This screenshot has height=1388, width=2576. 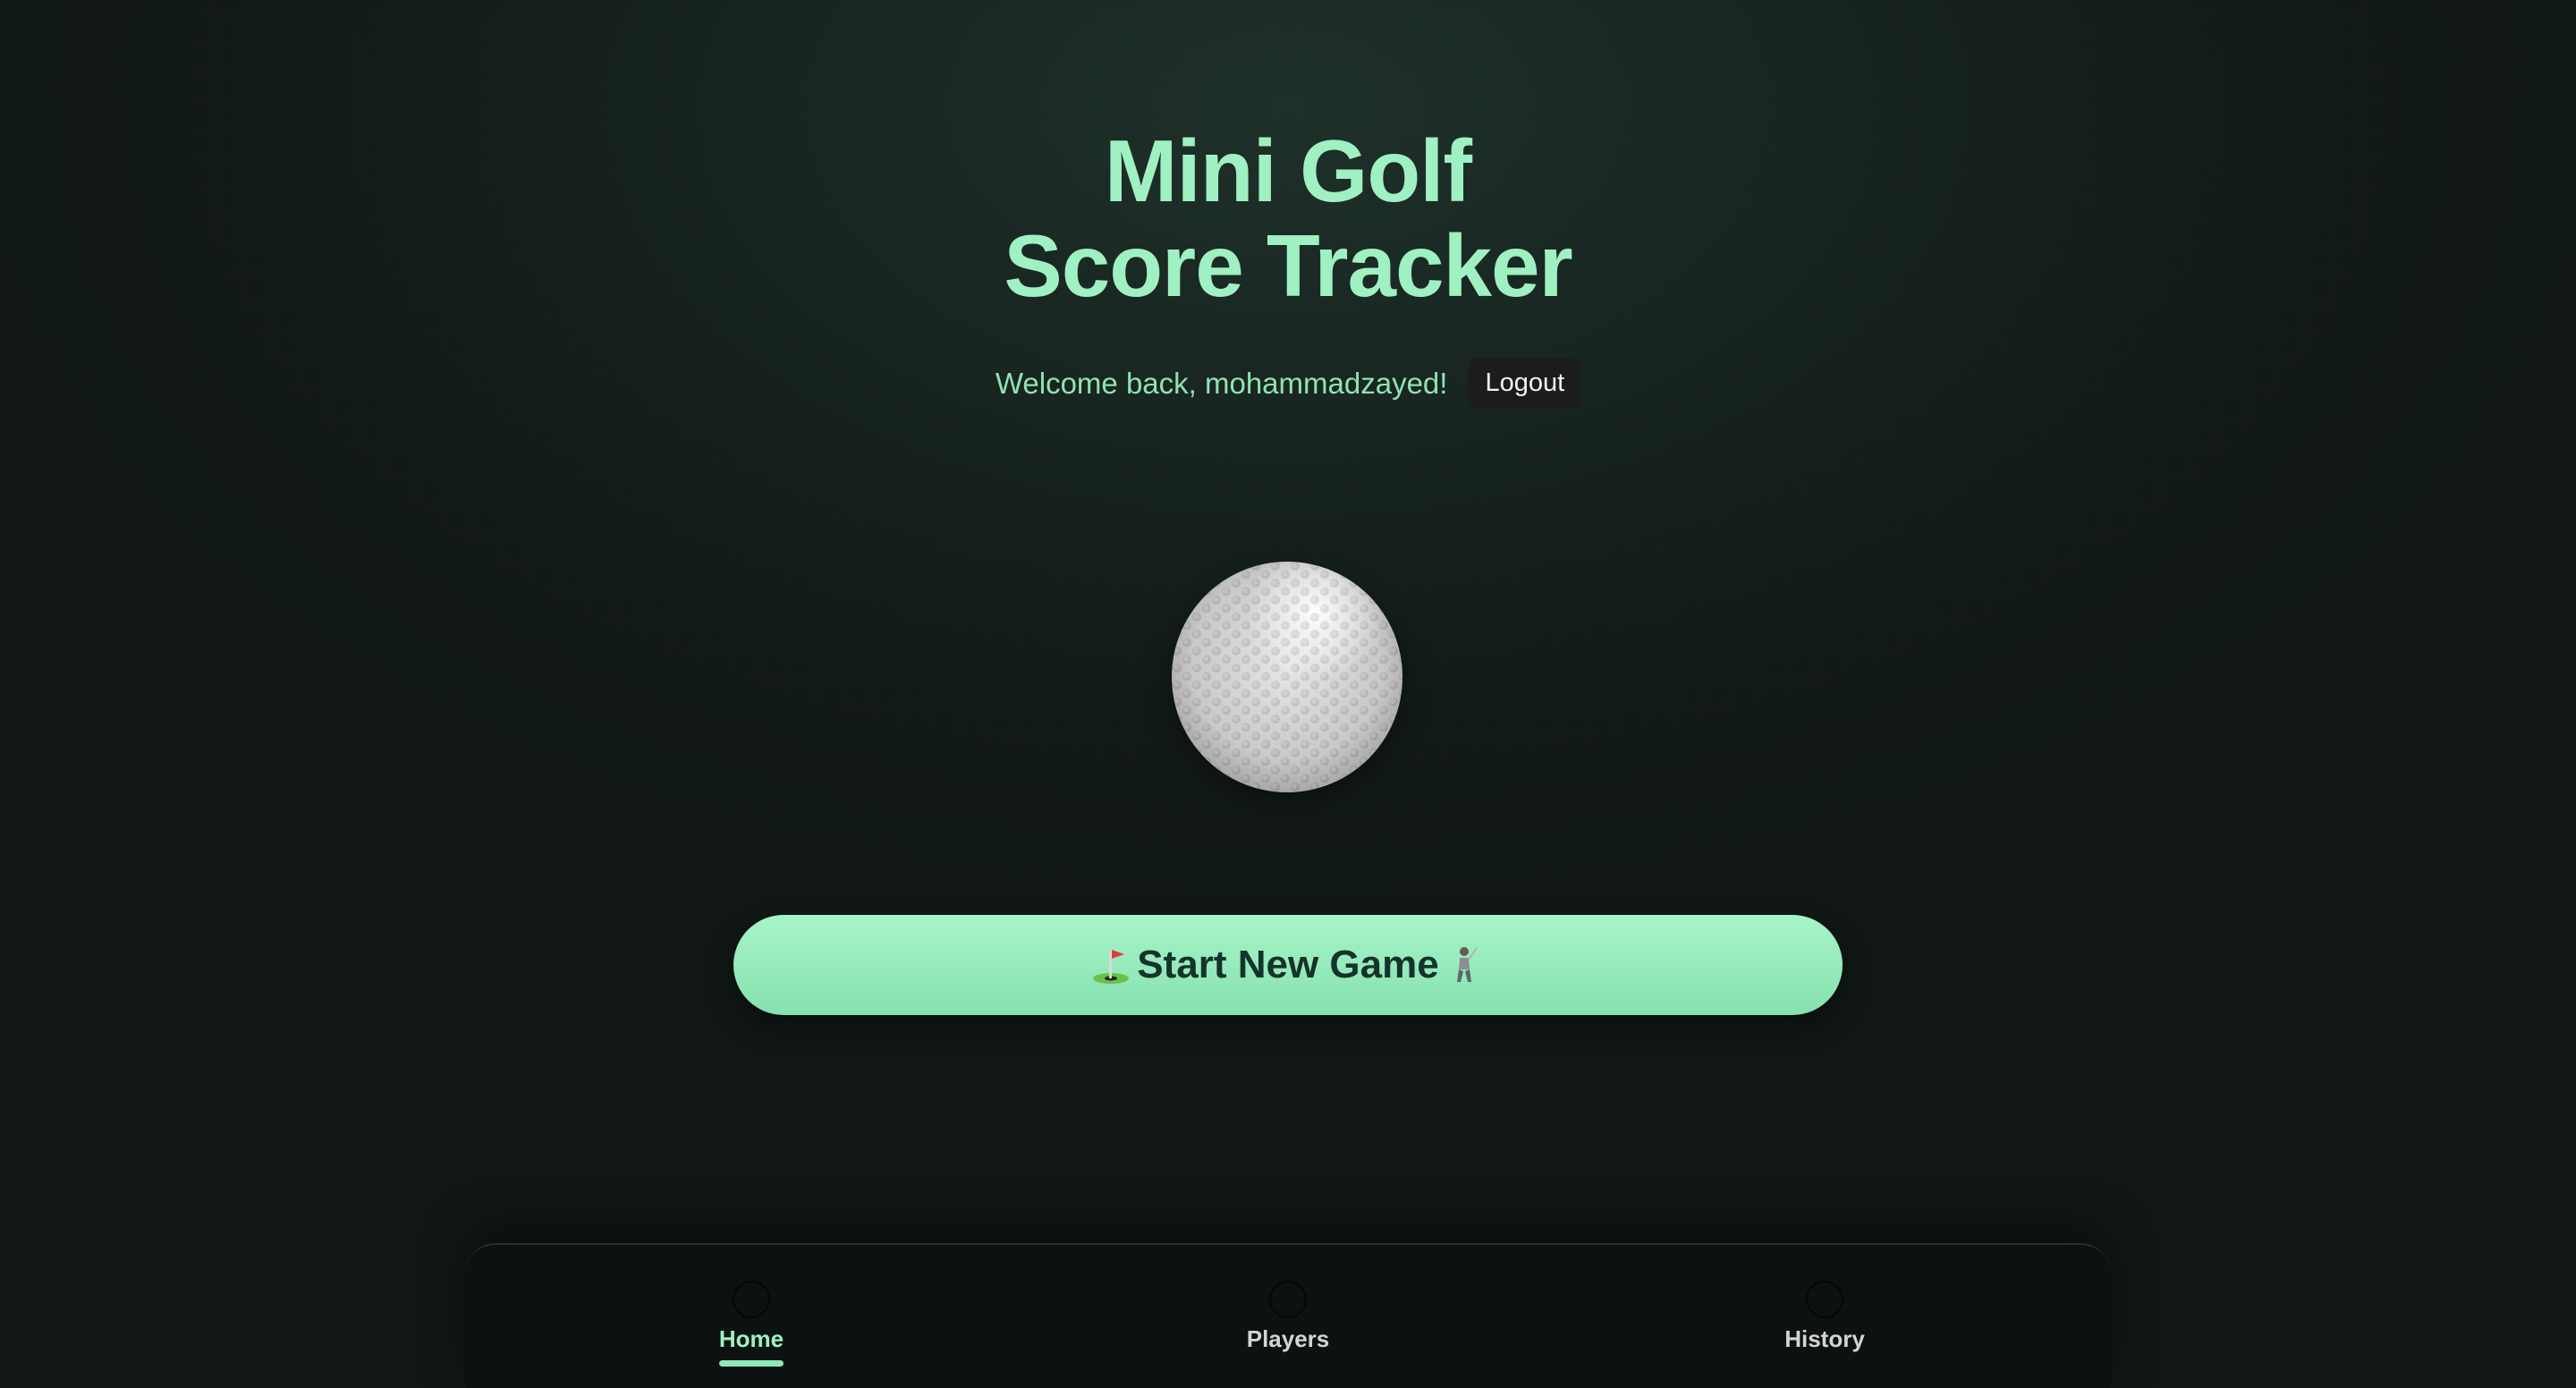 I want to click on start-new-game-label: Start New Game, so click(x=1288, y=965).